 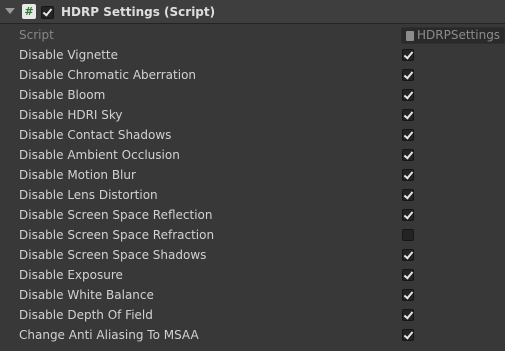 What do you see at coordinates (252, 95) in the screenshot?
I see `property-row: Disable Bloom` at bounding box center [252, 95].